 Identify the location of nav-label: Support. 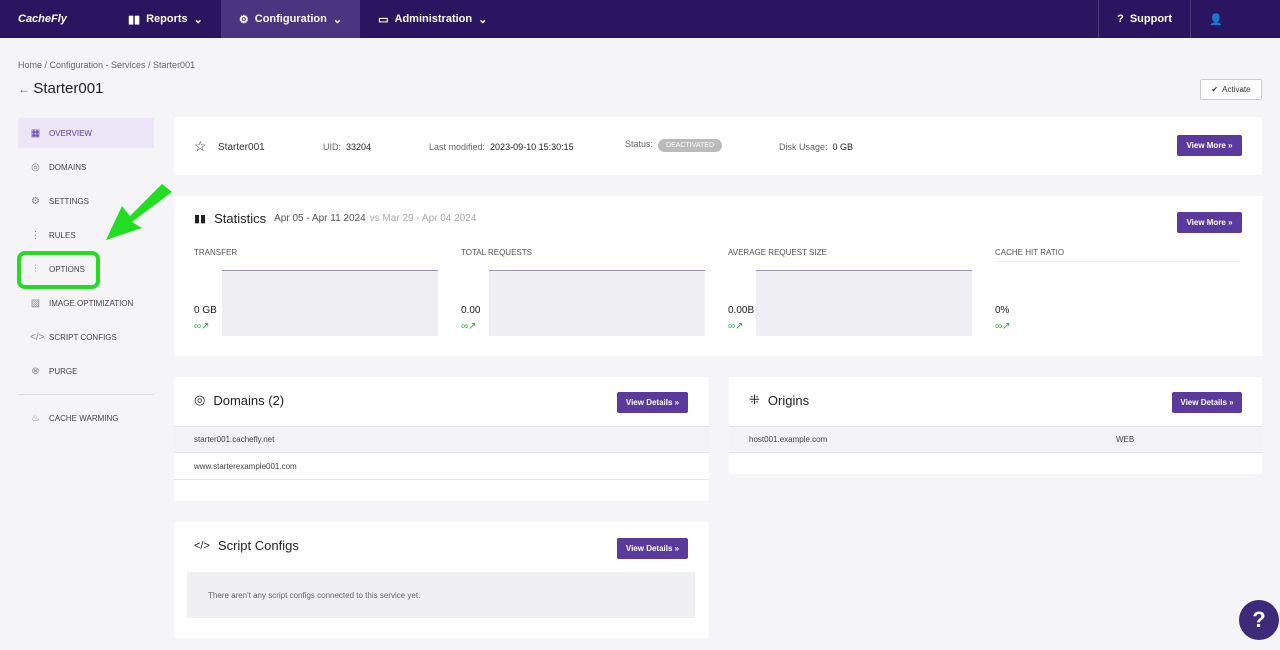
(1150, 19).